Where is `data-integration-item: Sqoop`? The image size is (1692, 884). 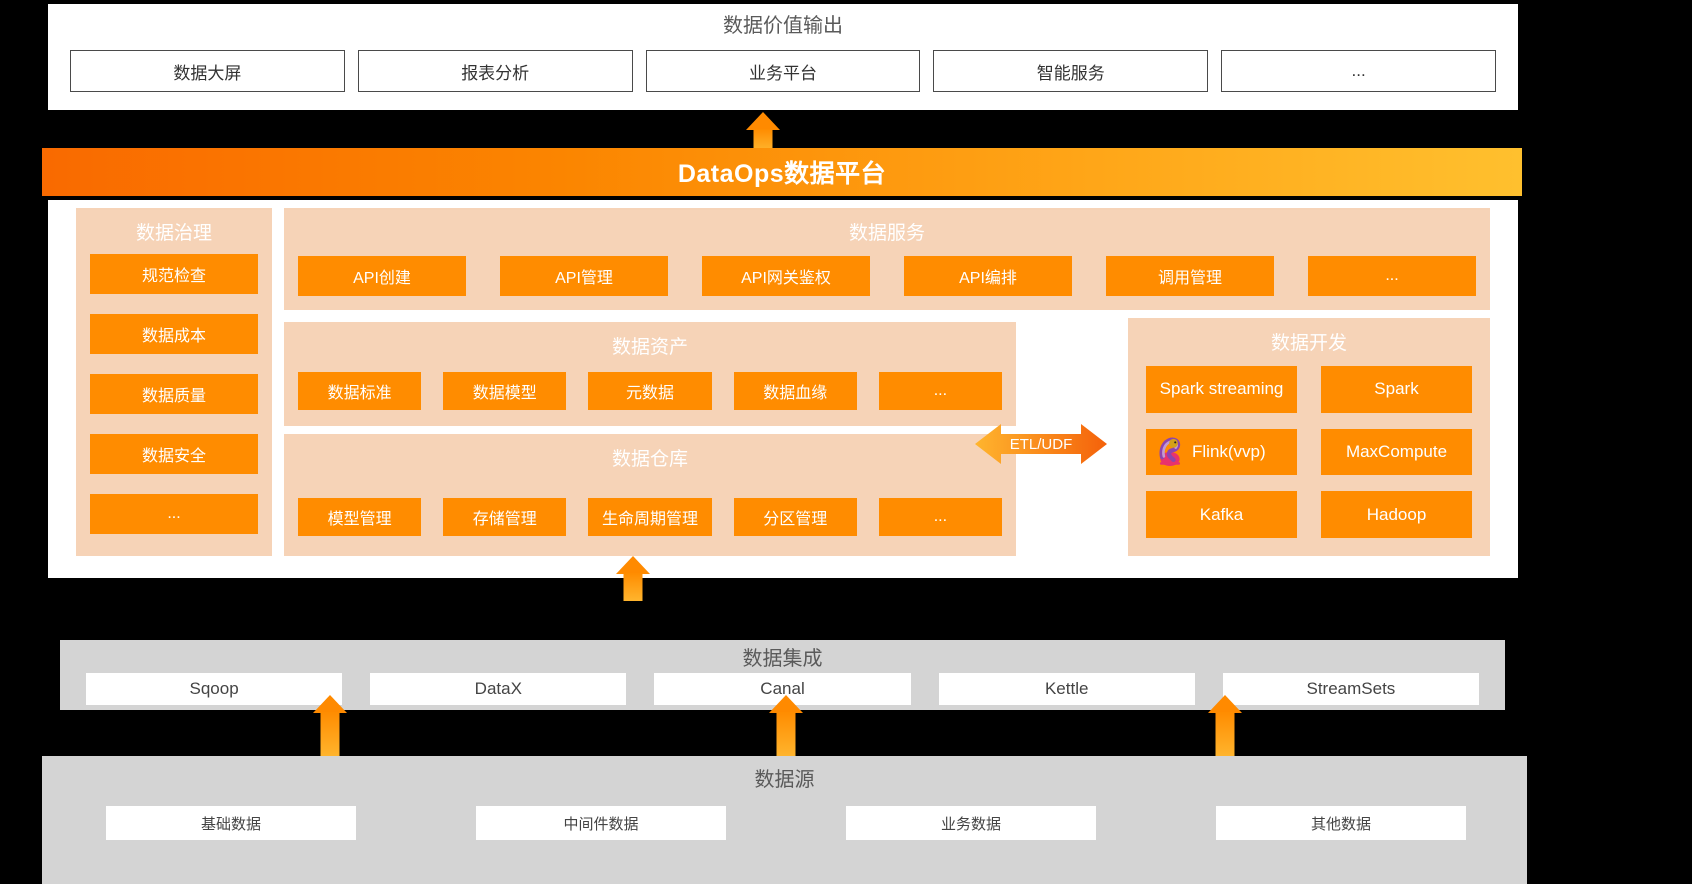
data-integration-item: Sqoop is located at coordinates (214, 689).